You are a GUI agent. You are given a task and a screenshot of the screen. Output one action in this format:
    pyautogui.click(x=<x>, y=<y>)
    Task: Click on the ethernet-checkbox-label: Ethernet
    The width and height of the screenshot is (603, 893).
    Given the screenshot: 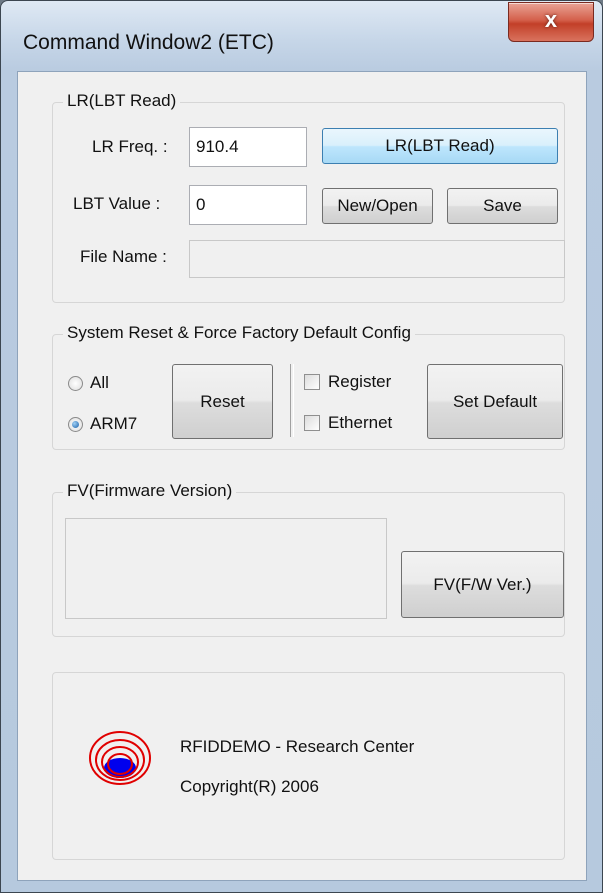 What is the action you would take?
    pyautogui.click(x=360, y=423)
    